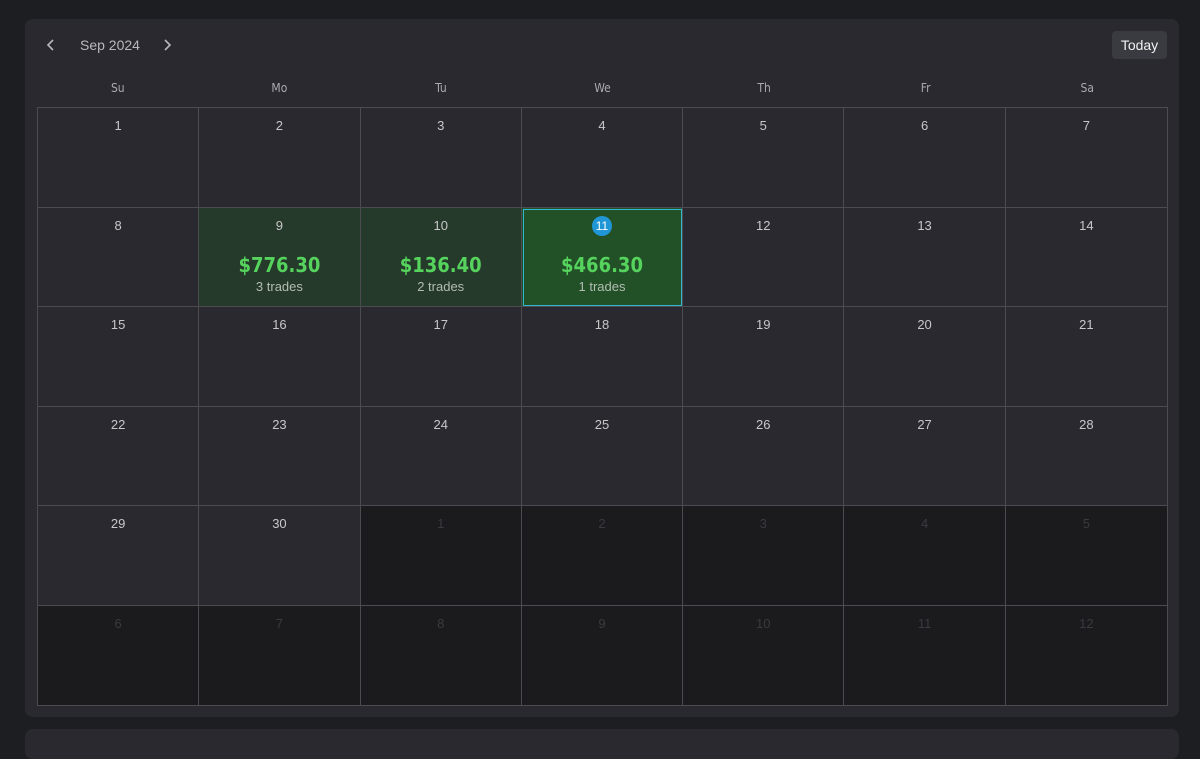 This screenshot has height=759, width=1200. Describe the element at coordinates (763, 424) in the screenshot. I see `day-number: 26` at that location.